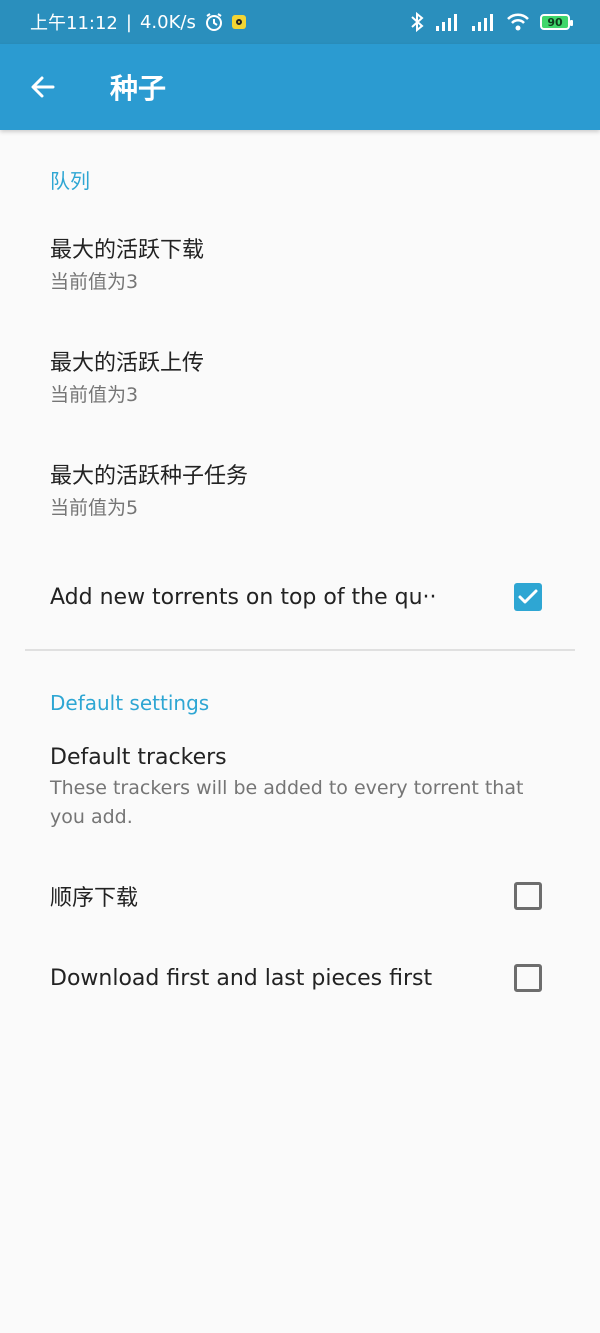 The width and height of the screenshot is (600, 1333). Describe the element at coordinates (138, 22) in the screenshot. I see `status-left: 上午11:12 | 4.0K/s` at that location.